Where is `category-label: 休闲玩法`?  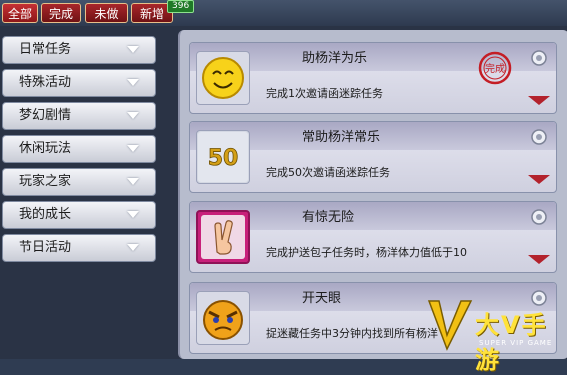 category-label: 休闲玩法 is located at coordinates (45, 148).